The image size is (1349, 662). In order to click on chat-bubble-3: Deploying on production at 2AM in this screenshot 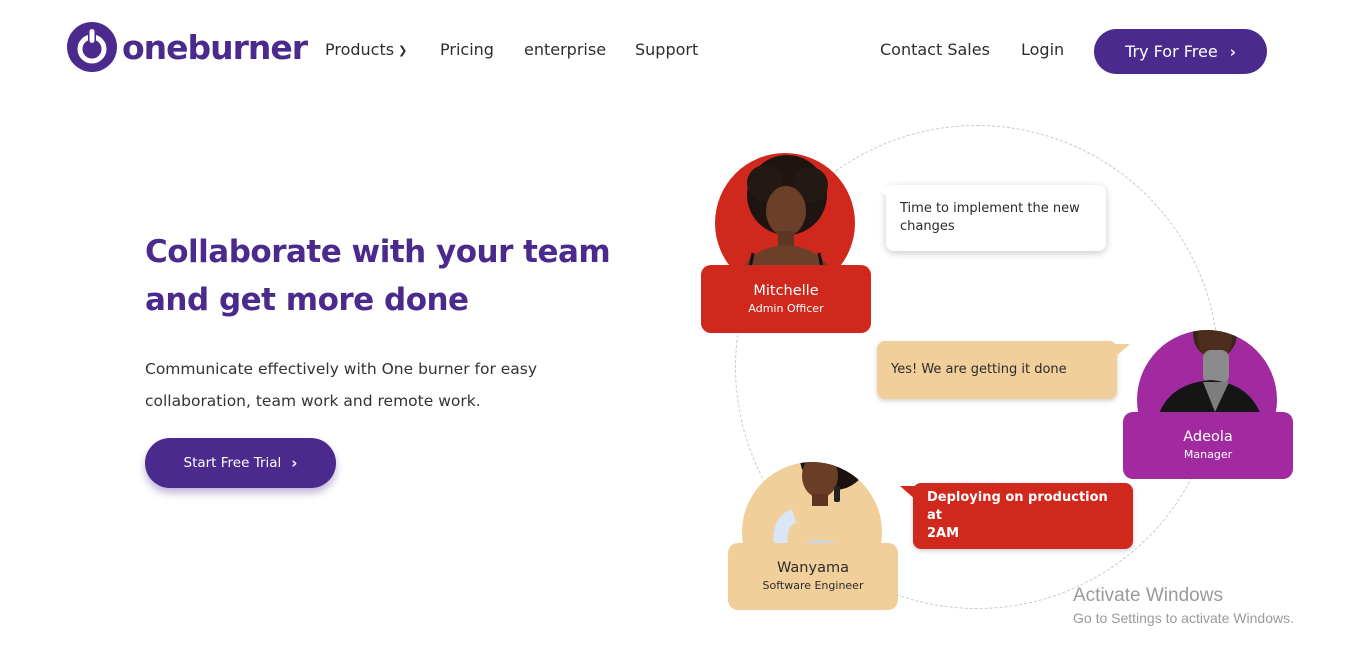, I will do `click(1023, 516)`.